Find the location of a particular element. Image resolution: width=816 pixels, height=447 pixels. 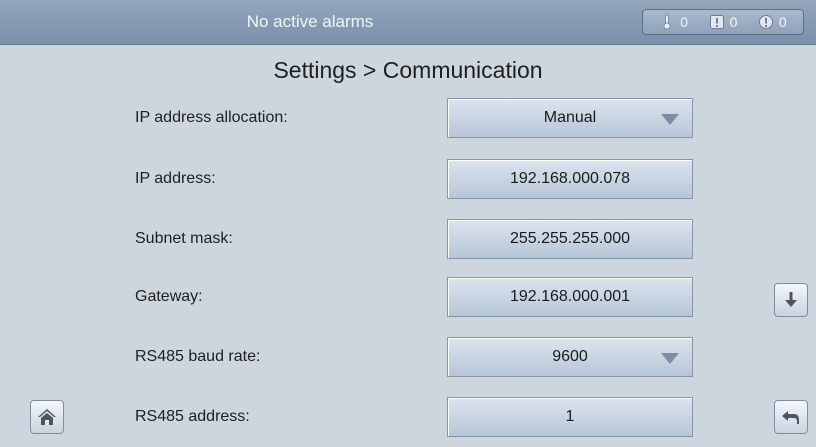

subnet-mask-value: 255.255.255.000 is located at coordinates (570, 238).